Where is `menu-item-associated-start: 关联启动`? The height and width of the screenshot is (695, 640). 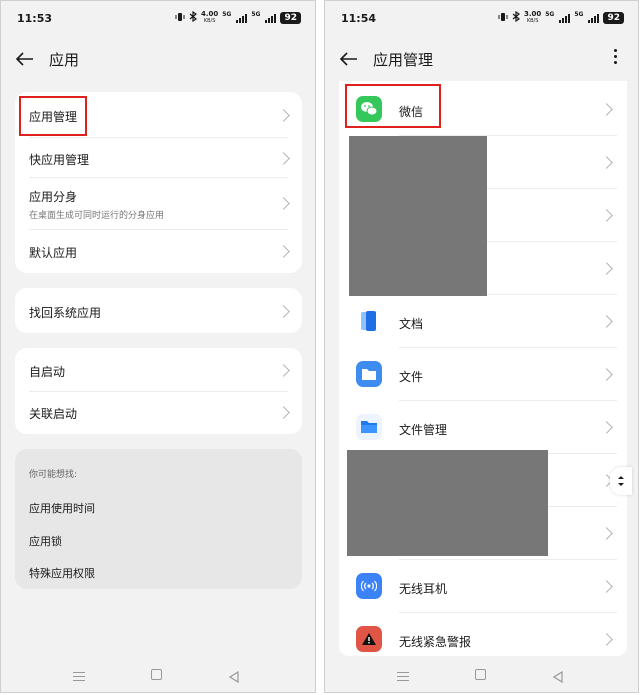
menu-item-associated-start: 关联启动 is located at coordinates (158, 412).